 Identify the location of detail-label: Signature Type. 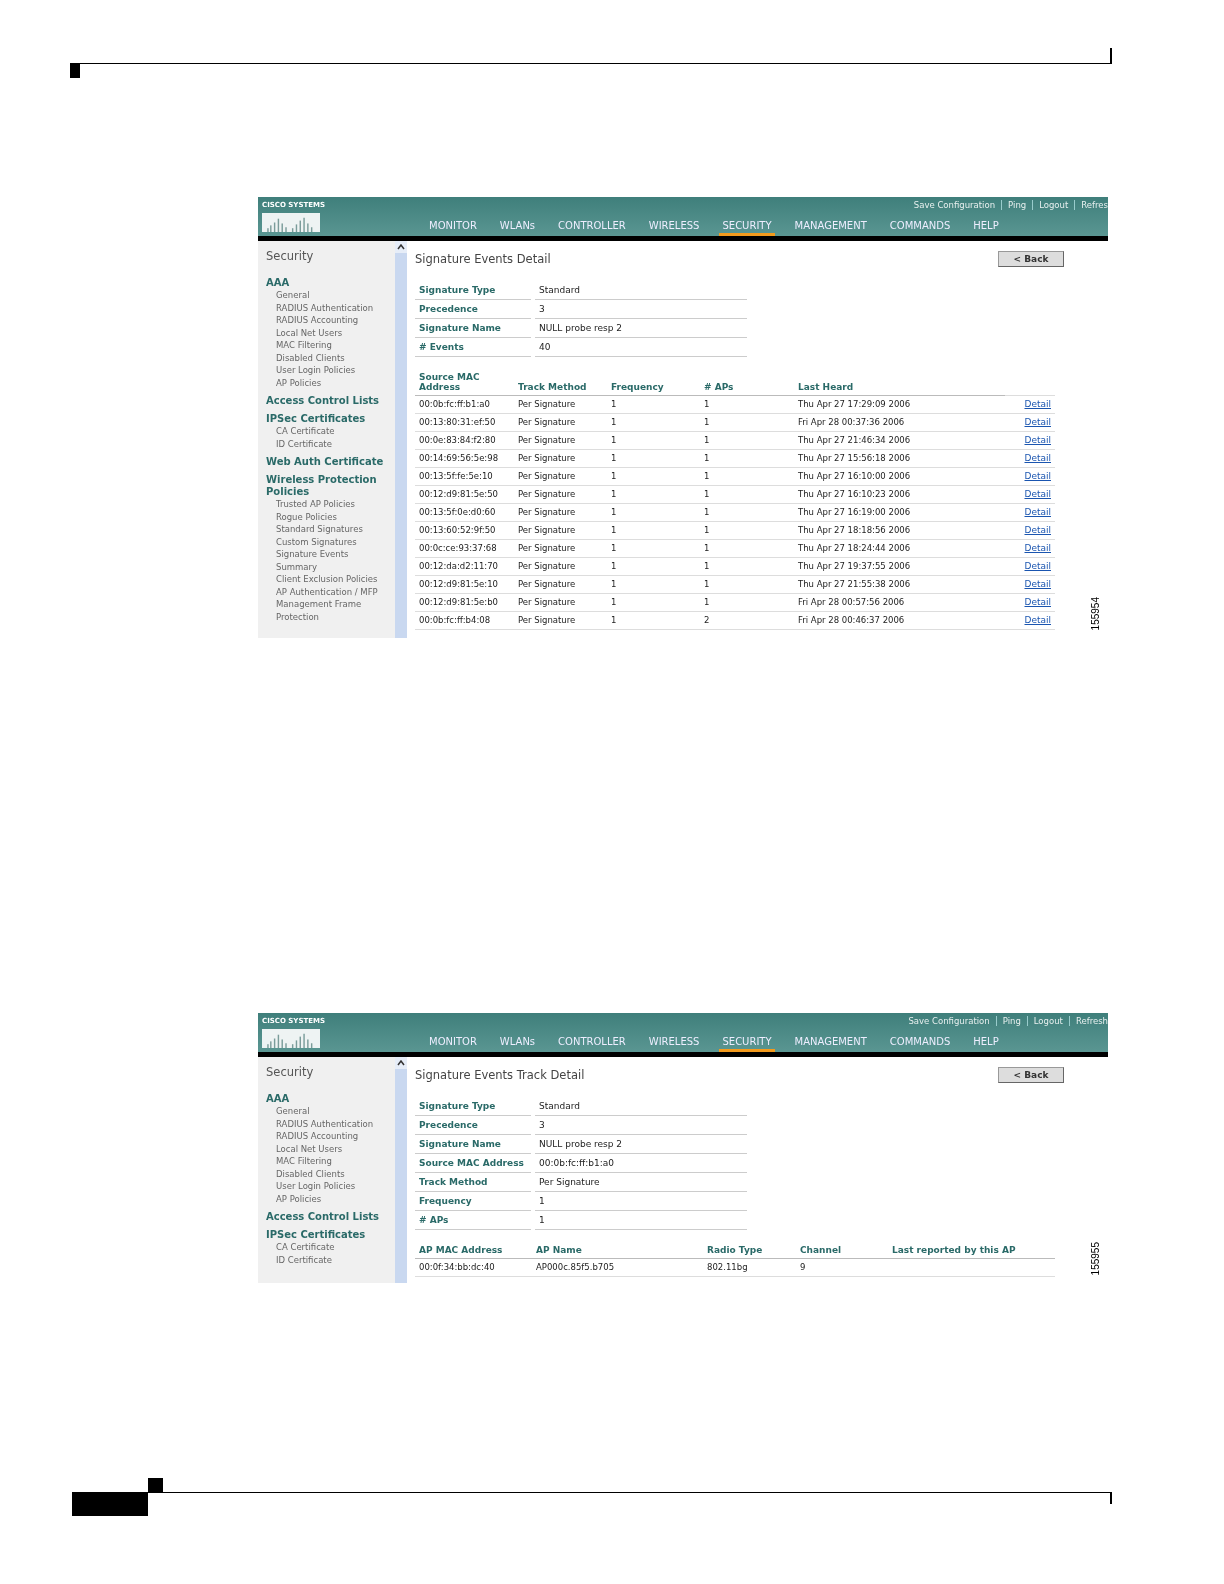
(473, 290).